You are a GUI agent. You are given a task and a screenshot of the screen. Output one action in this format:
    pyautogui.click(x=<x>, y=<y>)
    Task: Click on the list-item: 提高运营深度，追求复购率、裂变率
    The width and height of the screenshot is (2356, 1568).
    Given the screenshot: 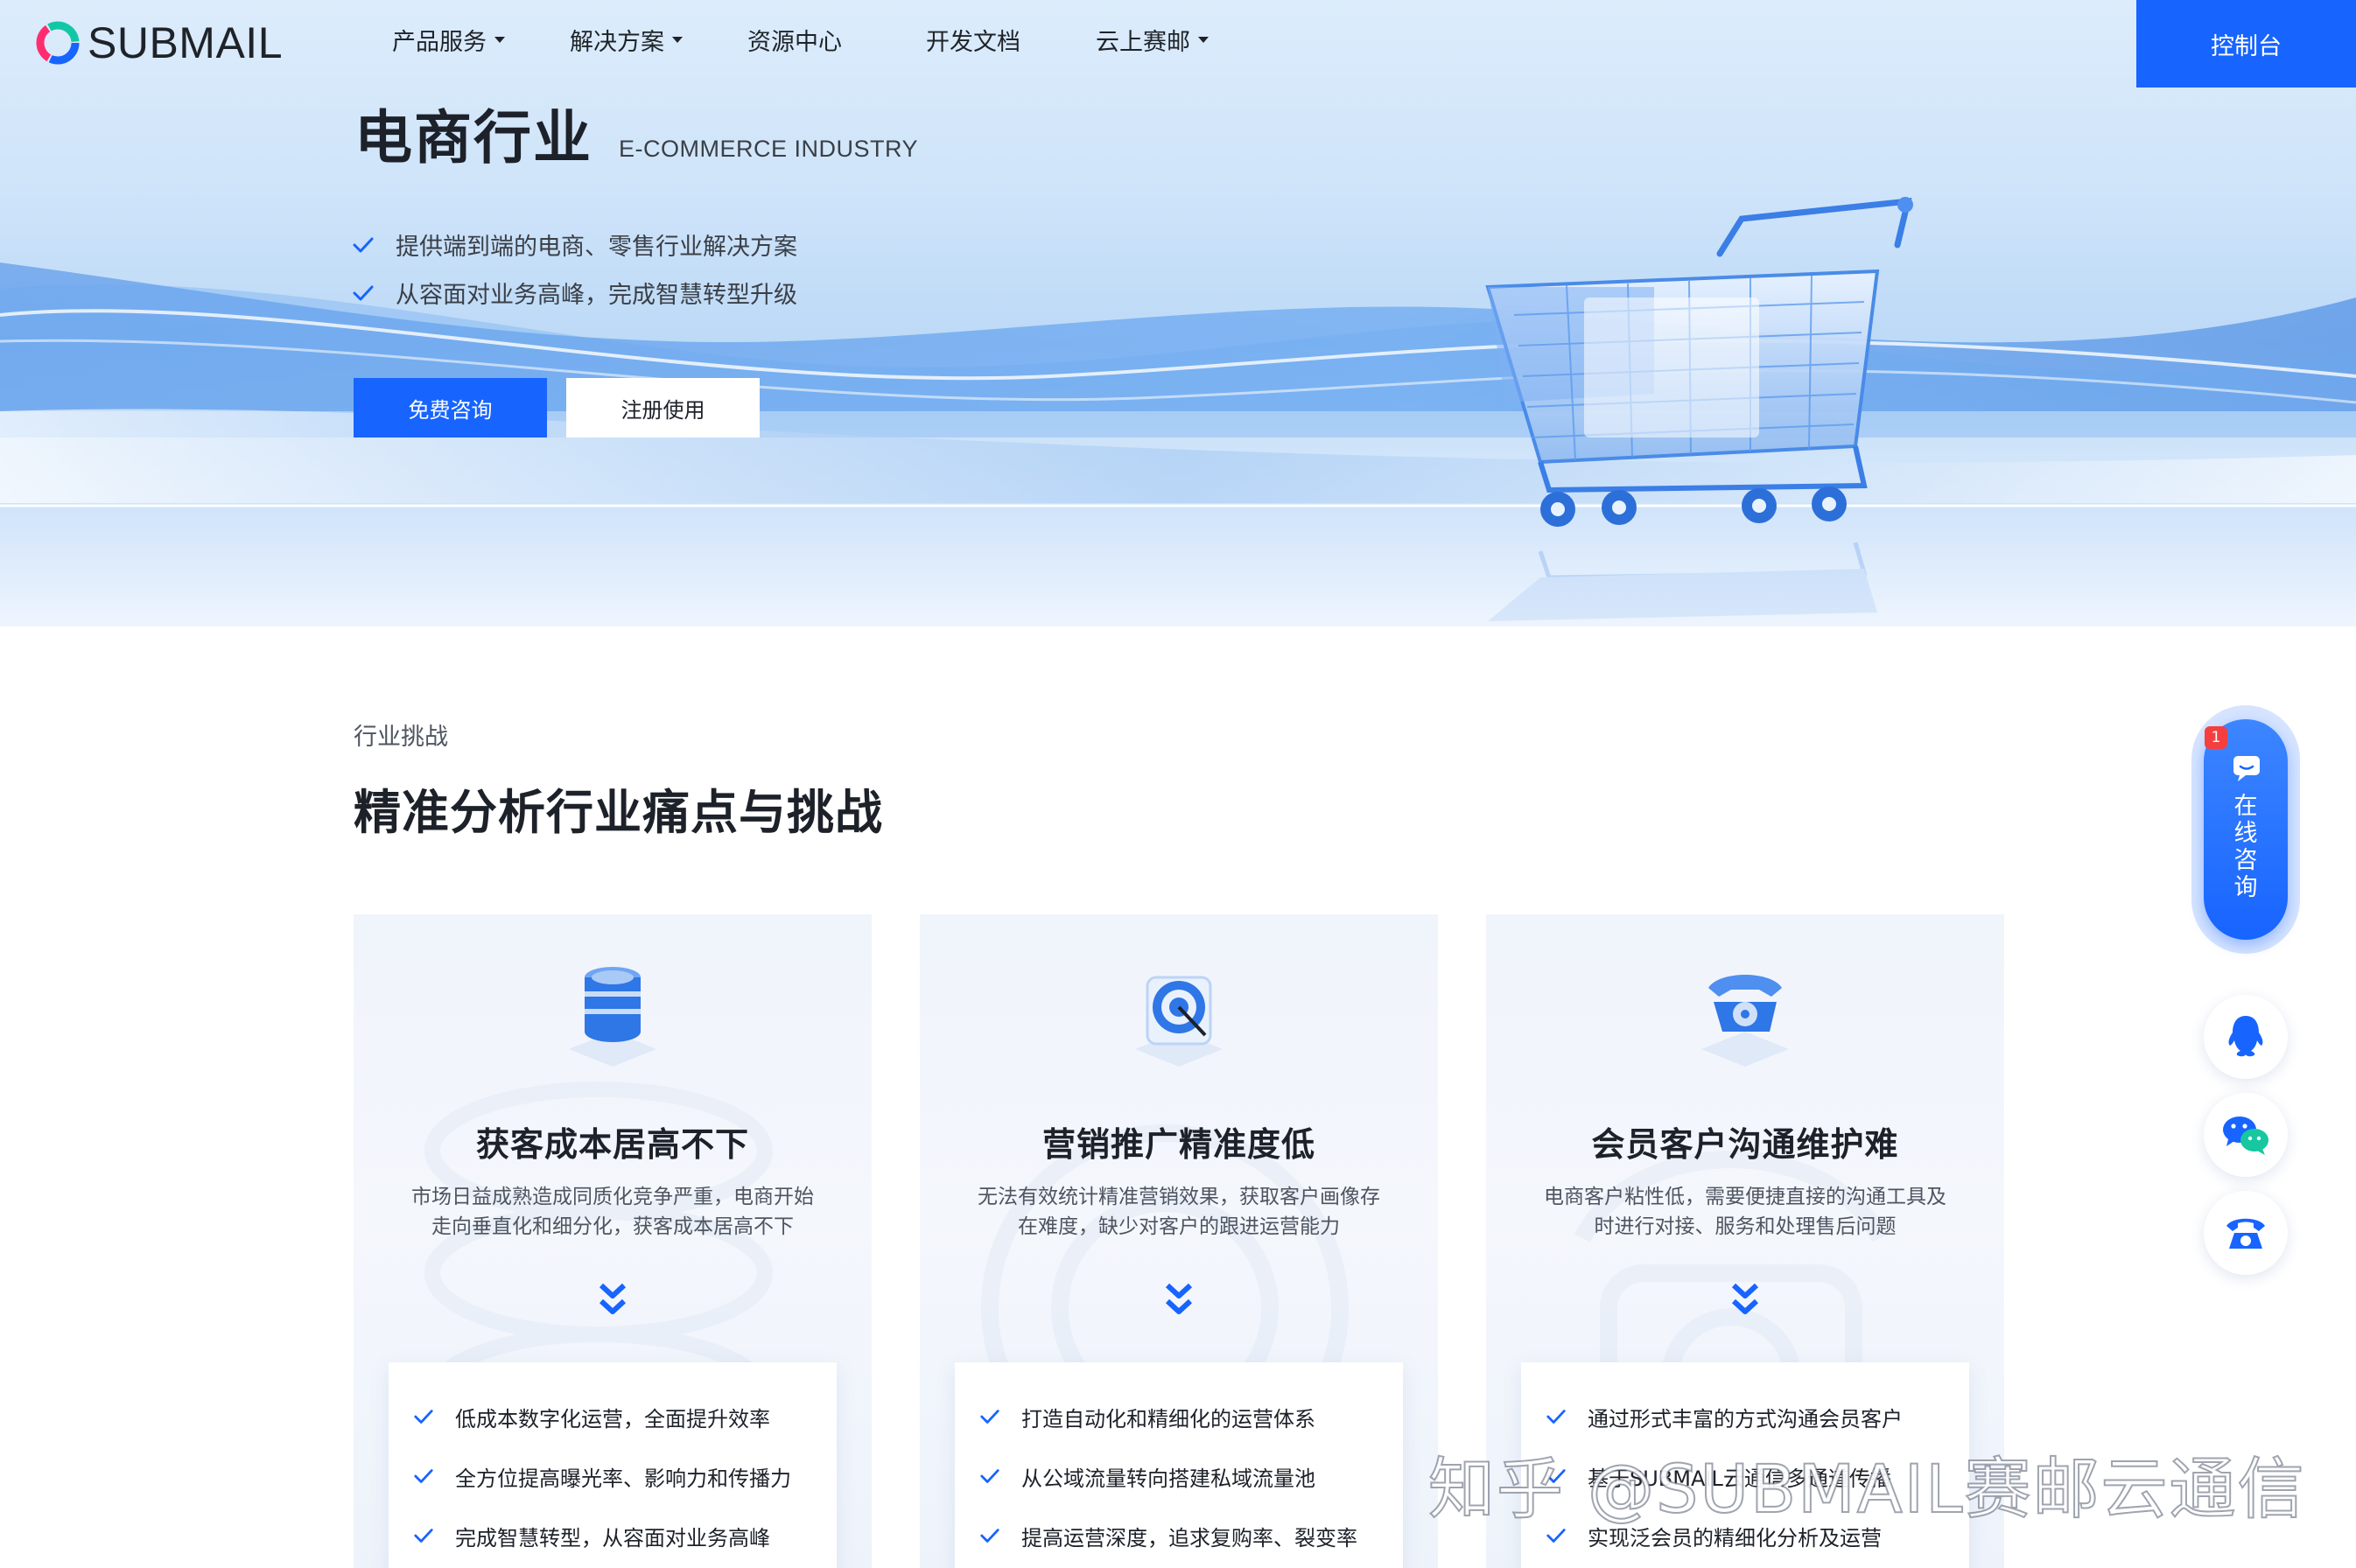 What is the action you would take?
    pyautogui.click(x=1179, y=1535)
    